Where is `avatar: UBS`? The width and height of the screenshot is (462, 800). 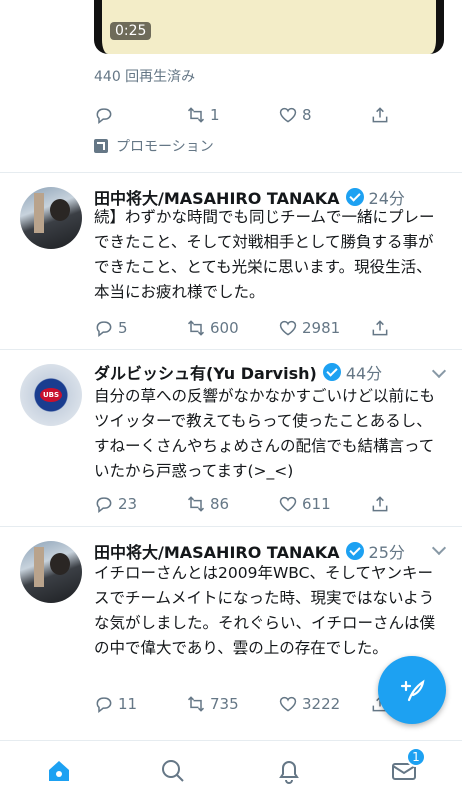
avatar: UBS is located at coordinates (51, 395).